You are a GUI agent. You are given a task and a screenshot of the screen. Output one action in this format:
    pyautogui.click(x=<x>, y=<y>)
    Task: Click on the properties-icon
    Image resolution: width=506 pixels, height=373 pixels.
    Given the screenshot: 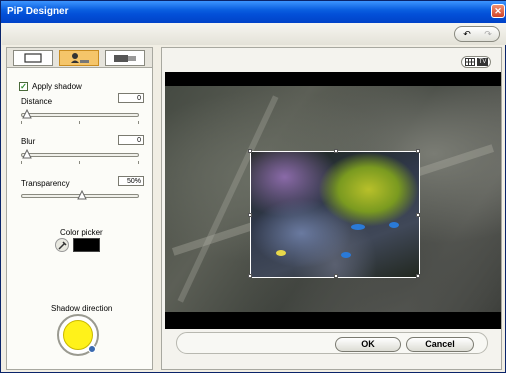 What is the action you would take?
    pyautogui.click(x=125, y=58)
    